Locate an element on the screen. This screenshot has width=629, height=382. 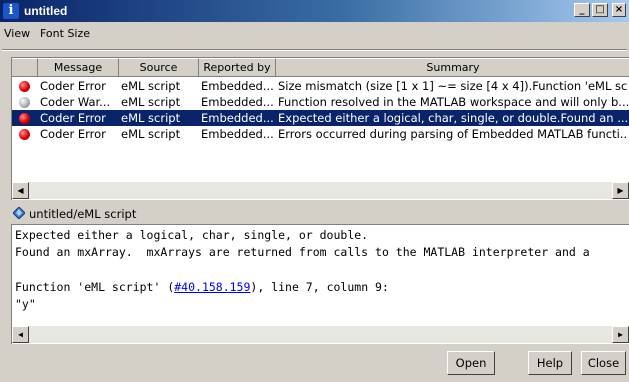
column-header-summary: Summary is located at coordinates (452, 67).